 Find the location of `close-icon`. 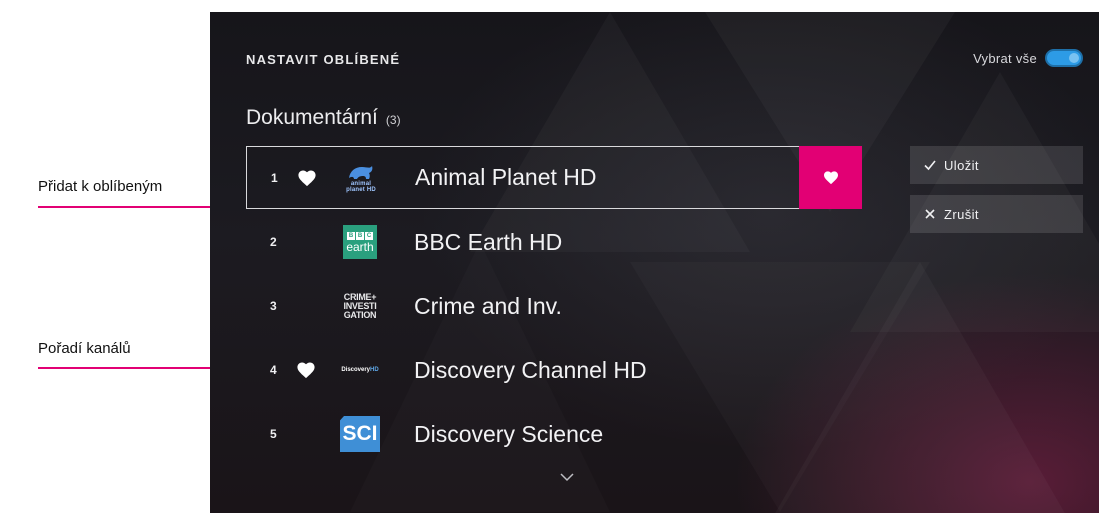

close-icon is located at coordinates (930, 214).